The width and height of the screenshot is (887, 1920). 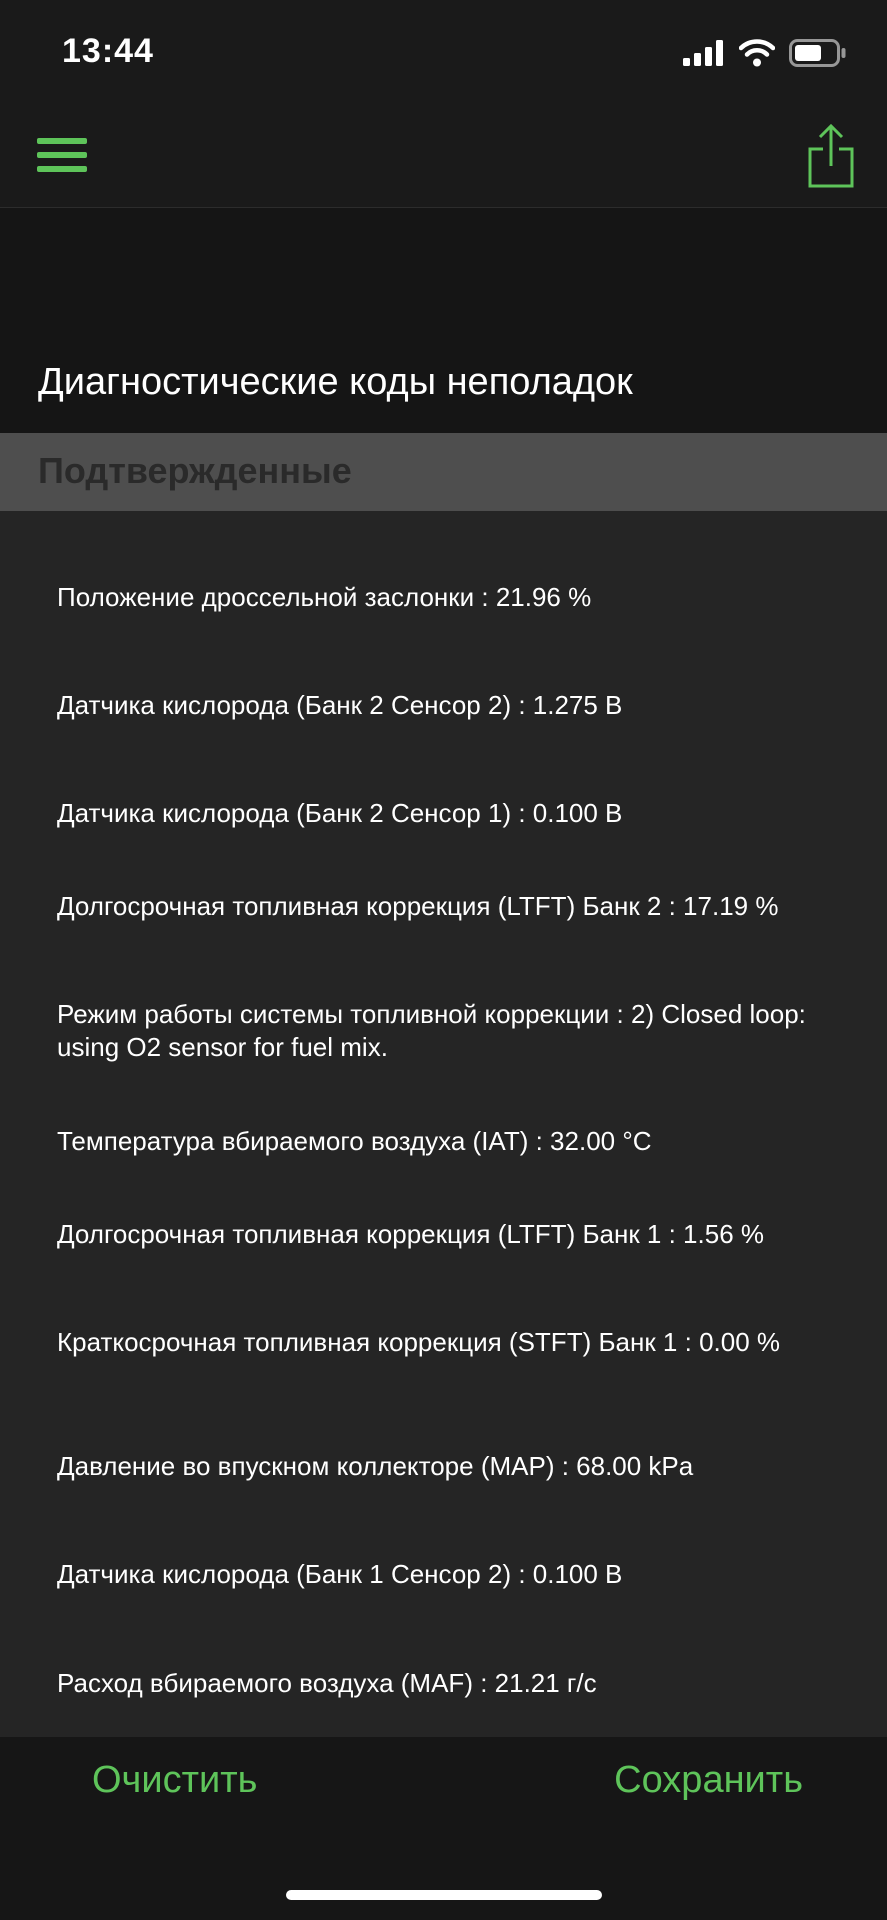 What do you see at coordinates (174, 1780) in the screenshot?
I see `clear-button: Очистить` at bounding box center [174, 1780].